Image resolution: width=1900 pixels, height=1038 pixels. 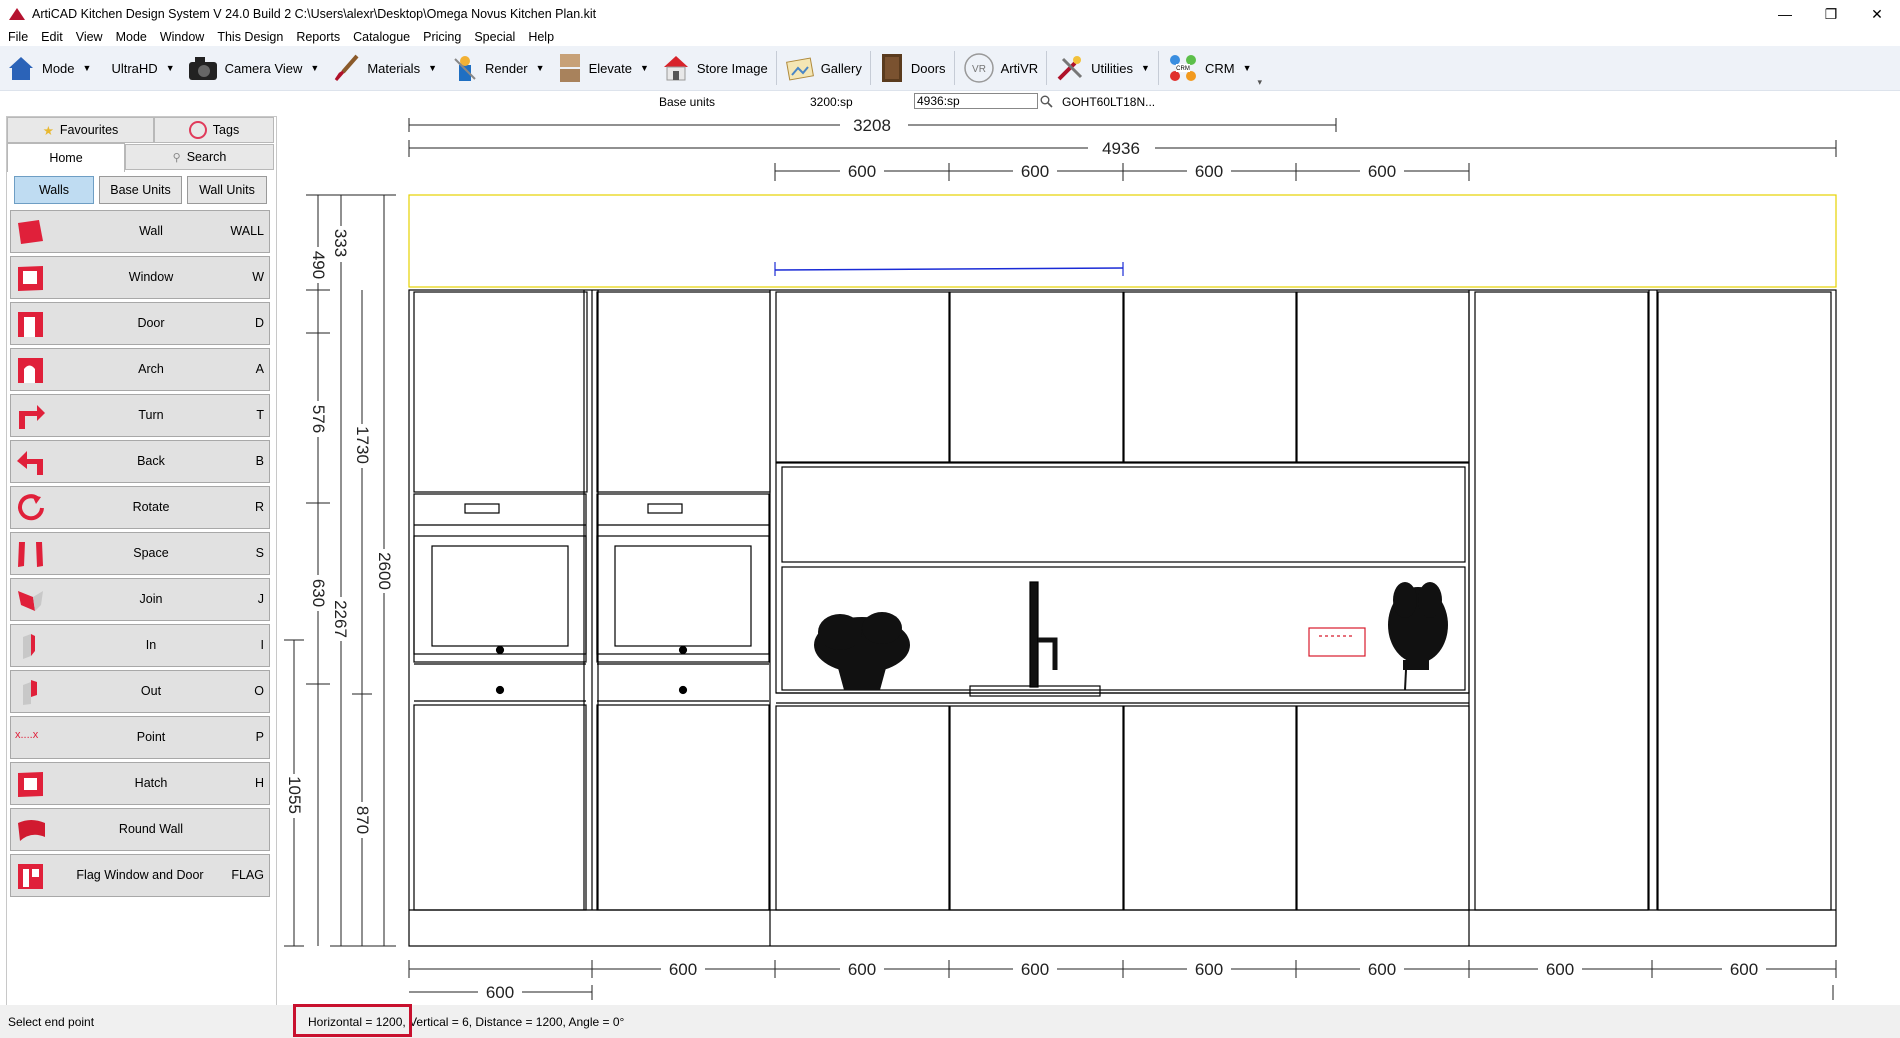 What do you see at coordinates (603, 68) in the screenshot?
I see `elevate-button: Elevate ▼` at bounding box center [603, 68].